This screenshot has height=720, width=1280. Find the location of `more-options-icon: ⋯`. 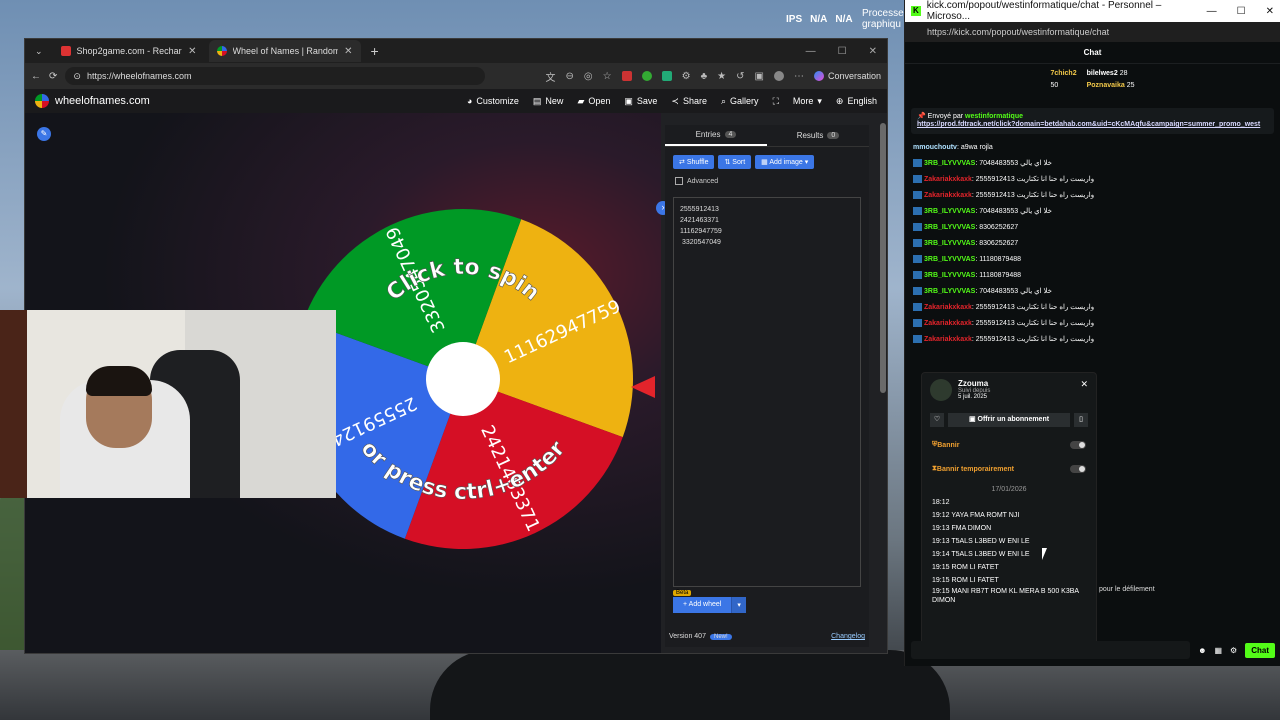

more-options-icon: ⋯ is located at coordinates (799, 76).